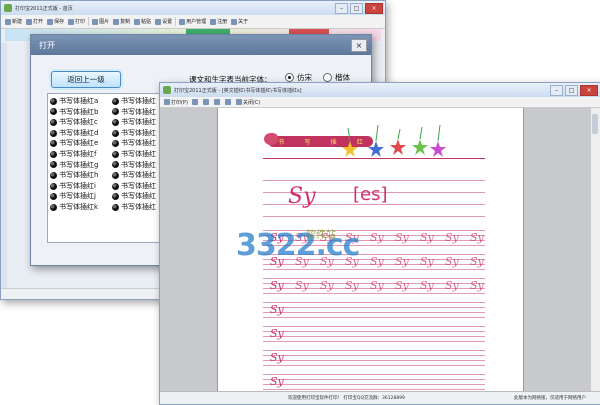  I want to click on file-item: 书写体插红c, so click(74, 122).